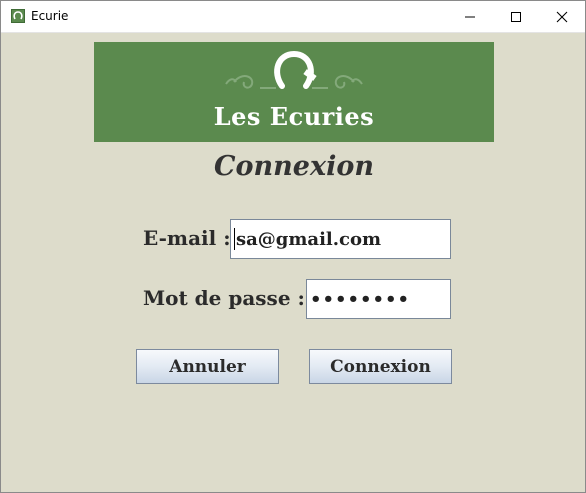 The width and height of the screenshot is (586, 493). Describe the element at coordinates (207, 366) in the screenshot. I see `cancel-button: Annuler` at that location.